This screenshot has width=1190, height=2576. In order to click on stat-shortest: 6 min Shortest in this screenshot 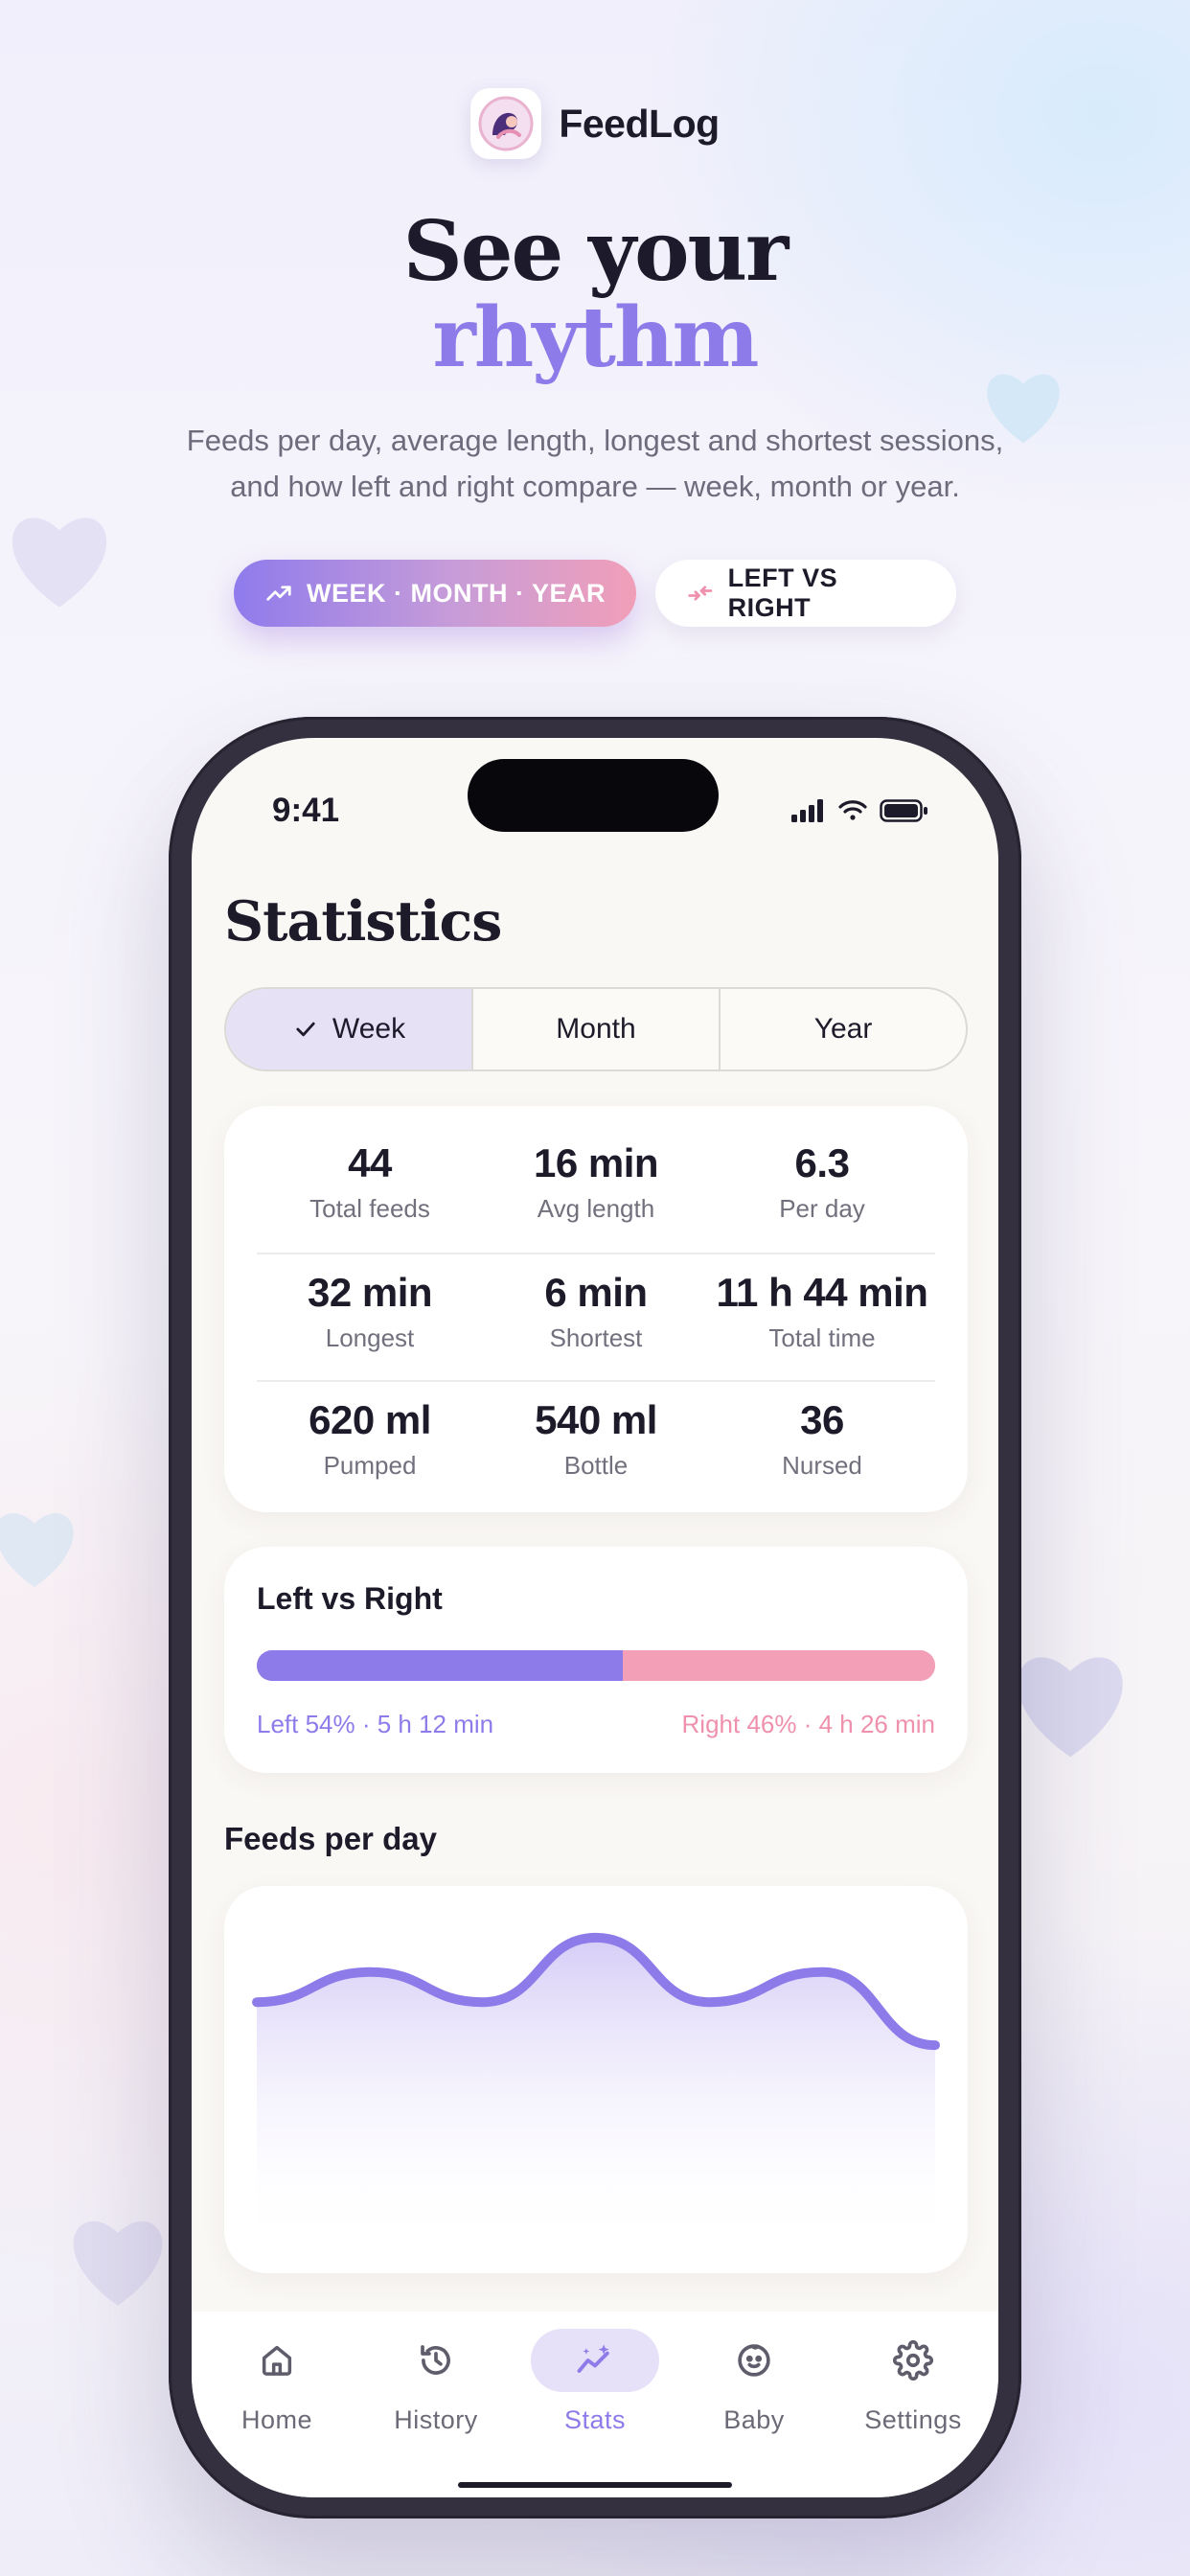, I will do `click(596, 1316)`.